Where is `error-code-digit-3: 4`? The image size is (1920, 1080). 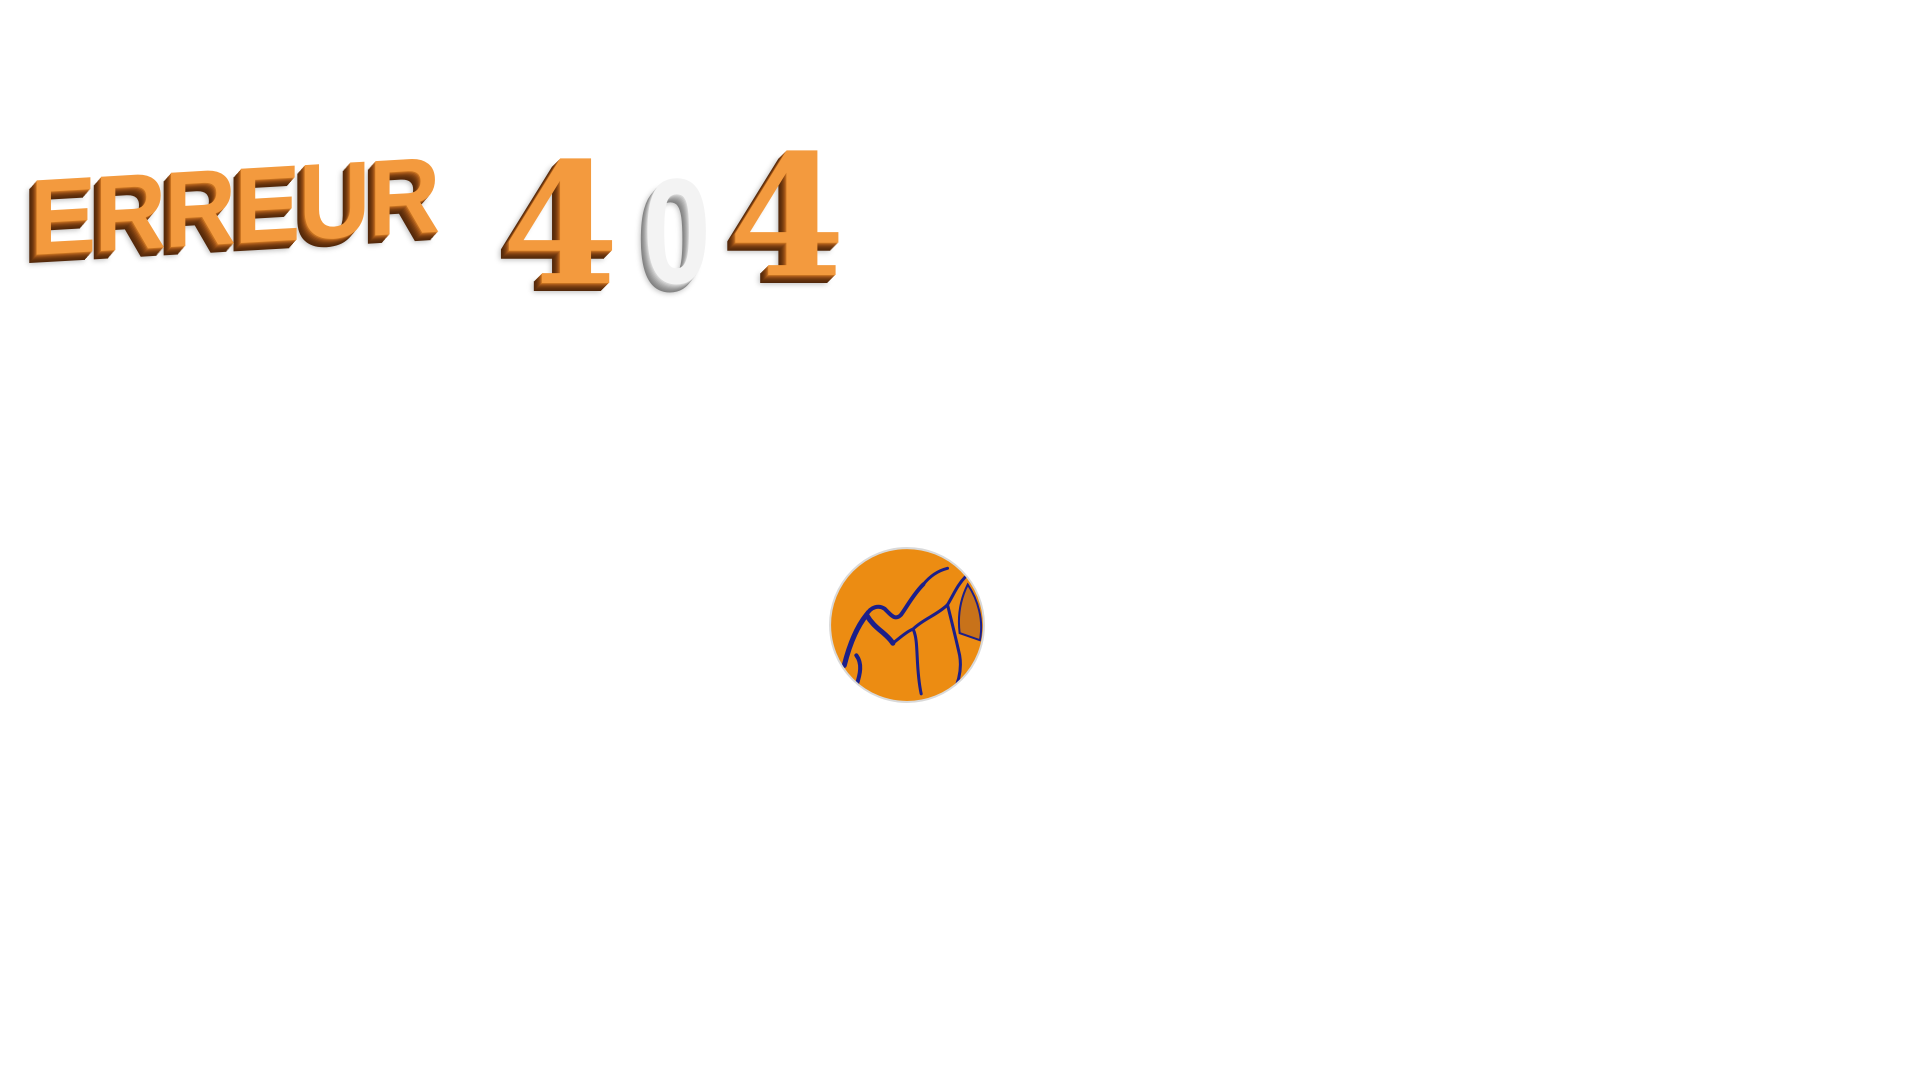 error-code-digit-3: 4 is located at coordinates (787, 216).